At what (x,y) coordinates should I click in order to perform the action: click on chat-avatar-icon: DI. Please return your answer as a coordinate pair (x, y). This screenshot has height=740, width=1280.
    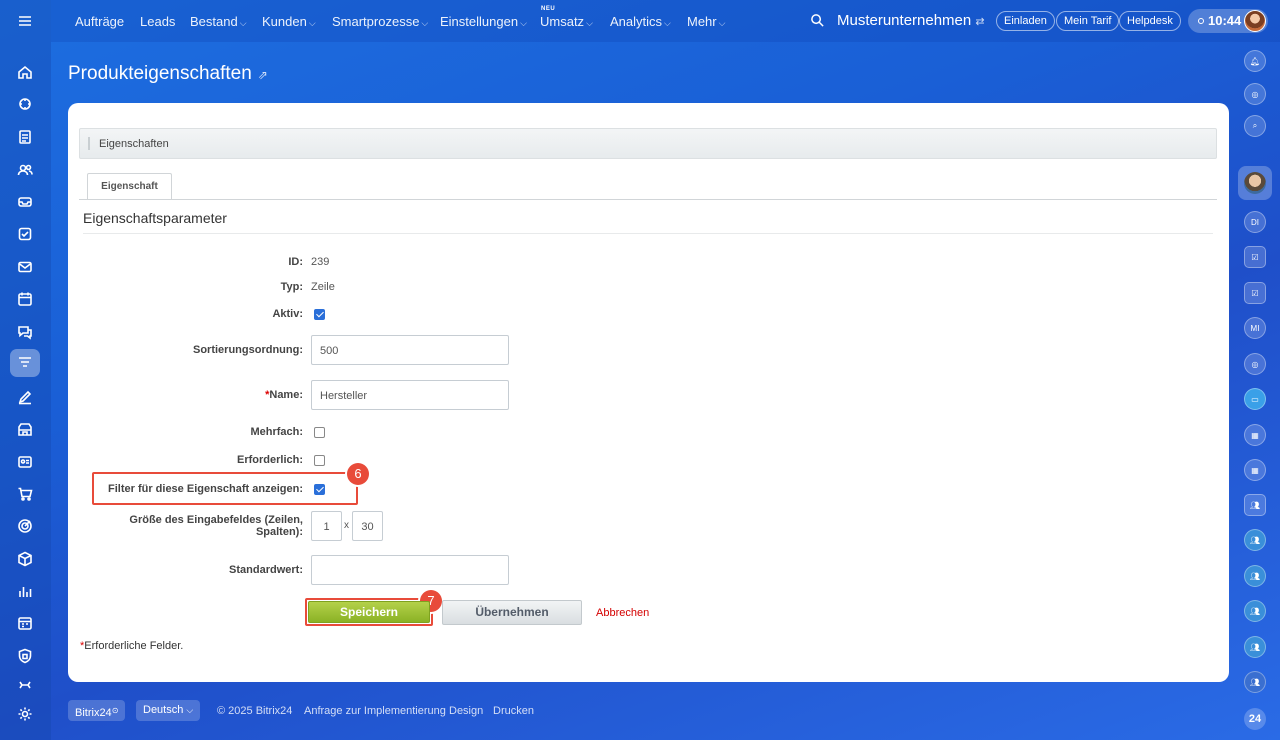
    Looking at the image, I should click on (1255, 222).